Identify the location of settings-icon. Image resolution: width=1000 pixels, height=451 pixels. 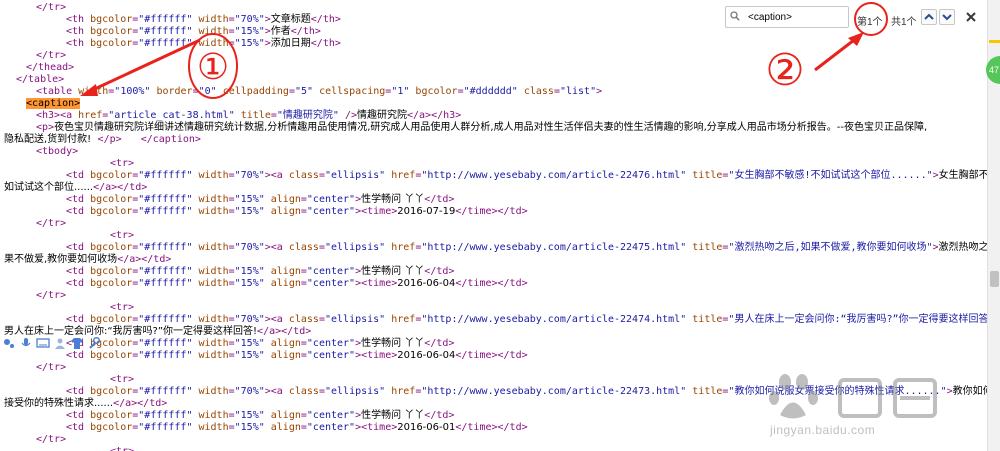
(9, 343).